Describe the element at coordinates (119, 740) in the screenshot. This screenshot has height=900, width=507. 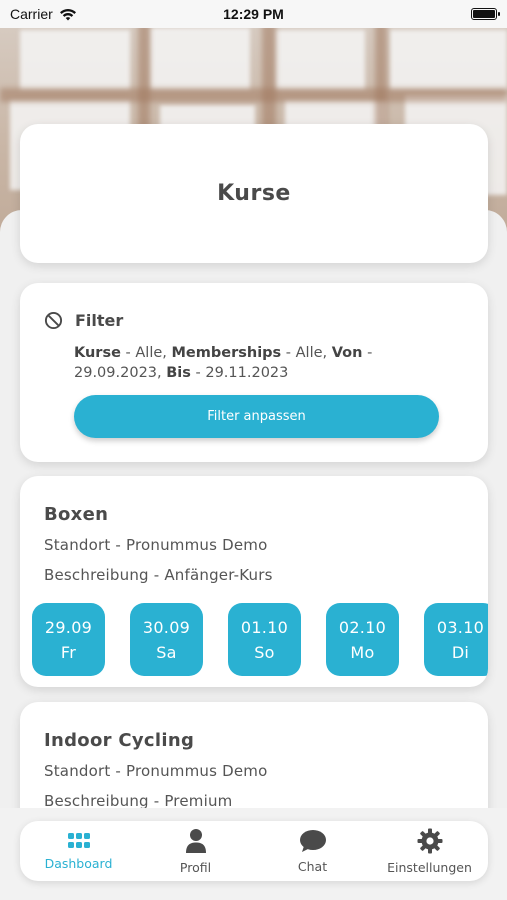
I see `course-name: Indoor Cycling` at that location.